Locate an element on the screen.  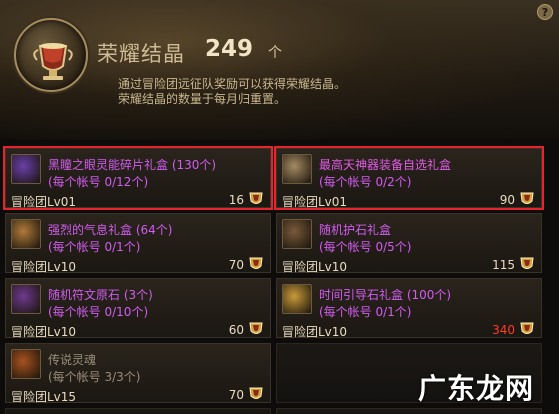
item-name: 随机符文原石 (3个) is located at coordinates (100, 295).